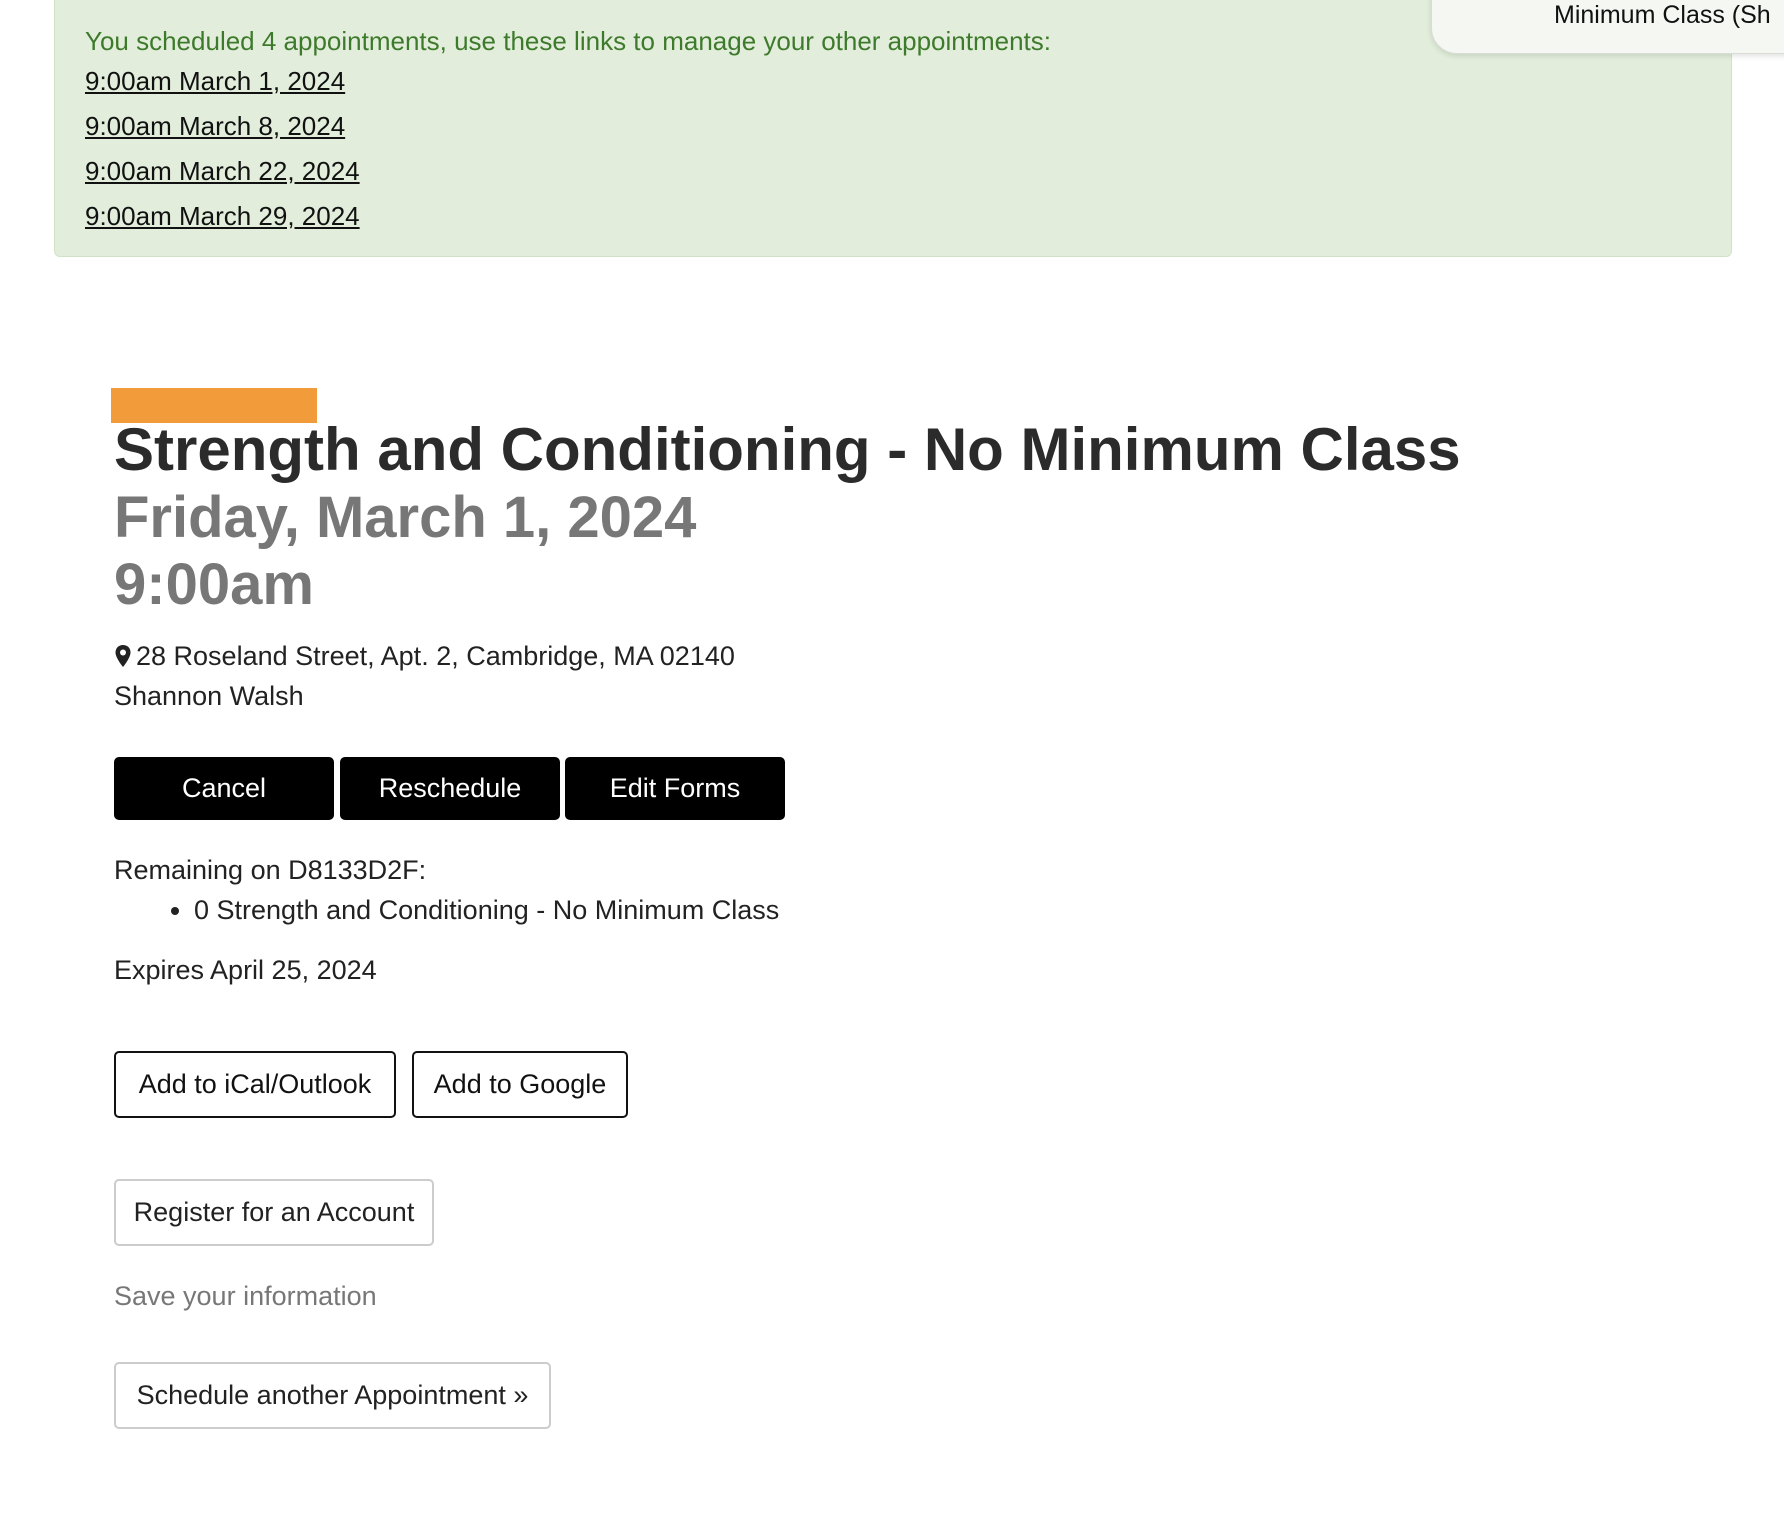 This screenshot has height=1526, width=1784. Describe the element at coordinates (222, 216) in the screenshot. I see `appointment-link: 9:00am March 29, 2024` at that location.